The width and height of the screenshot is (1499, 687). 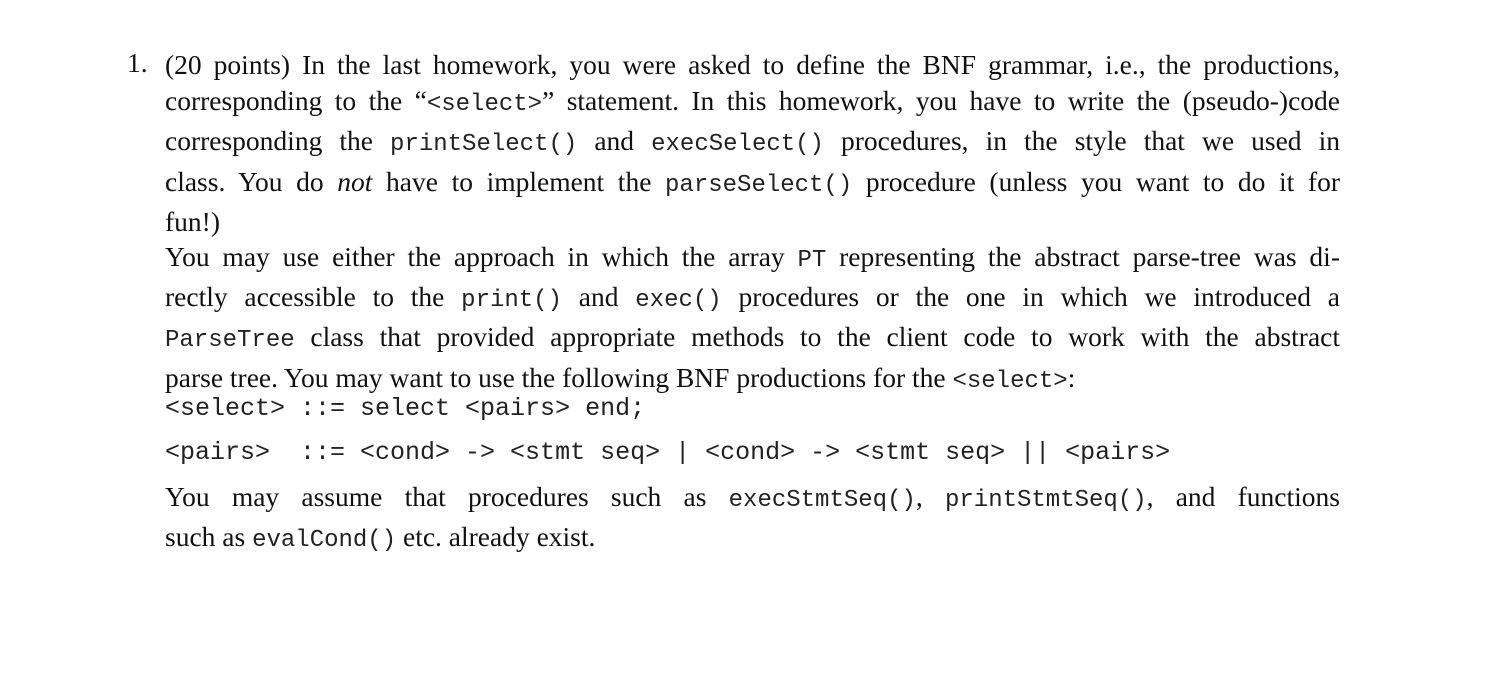 I want to click on code-identifier: printStmtSeq(), so click(x=1045, y=500).